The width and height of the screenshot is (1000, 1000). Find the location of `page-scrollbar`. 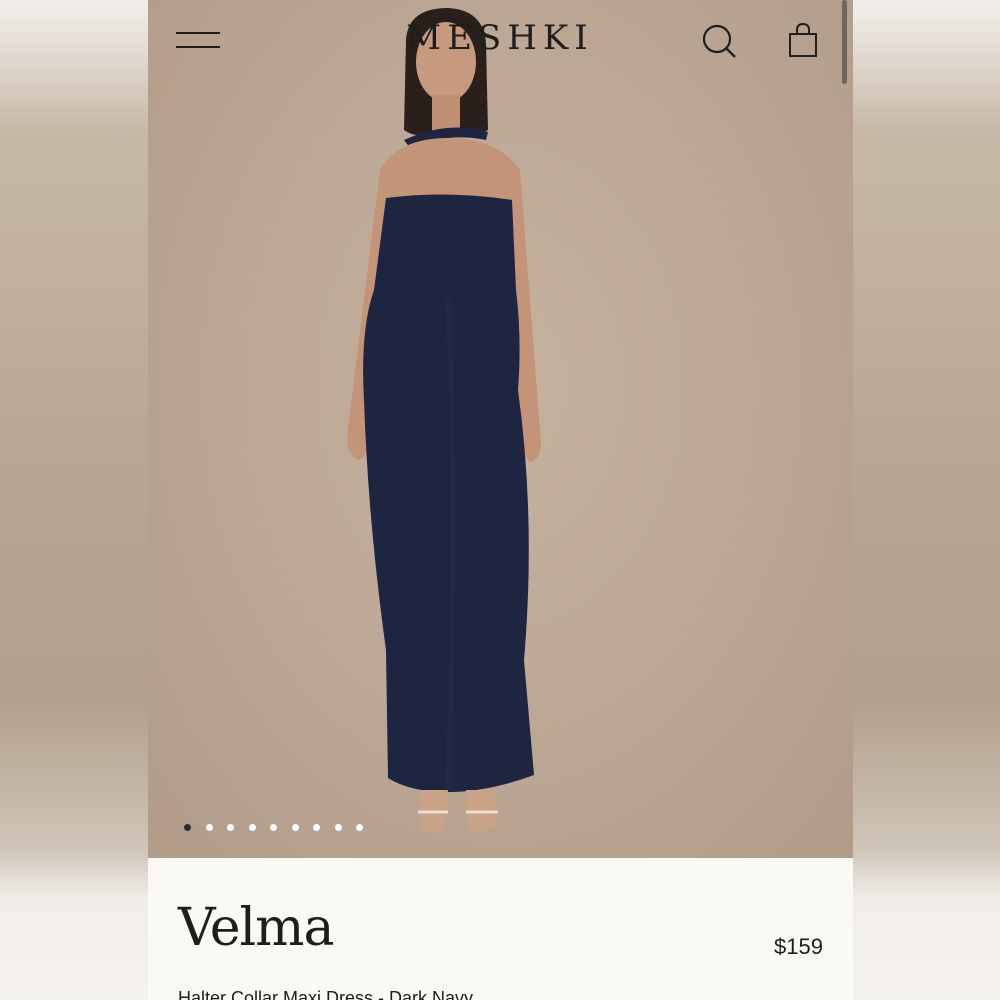

page-scrollbar is located at coordinates (844, 42).